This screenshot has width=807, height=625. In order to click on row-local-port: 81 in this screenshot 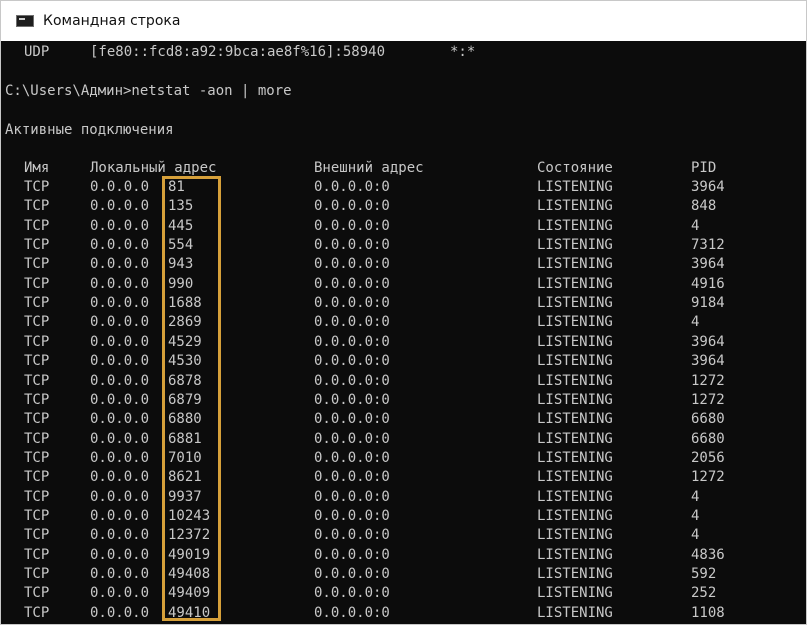, I will do `click(176, 187)`.